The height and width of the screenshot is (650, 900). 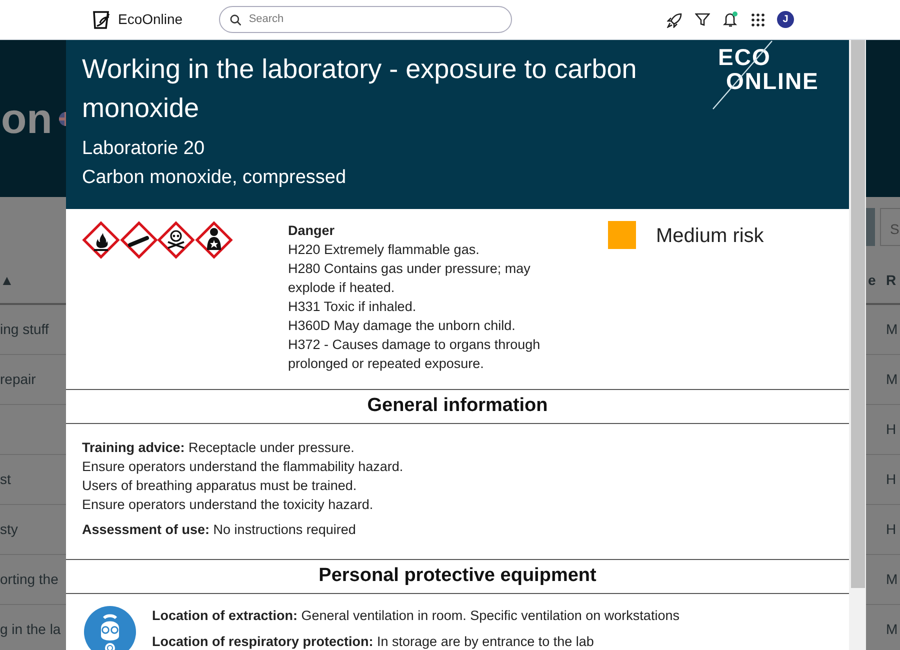 What do you see at coordinates (410, 278) in the screenshot?
I see `hazard-statement: H280 Contains gas under pressure; may explode if heated.` at bounding box center [410, 278].